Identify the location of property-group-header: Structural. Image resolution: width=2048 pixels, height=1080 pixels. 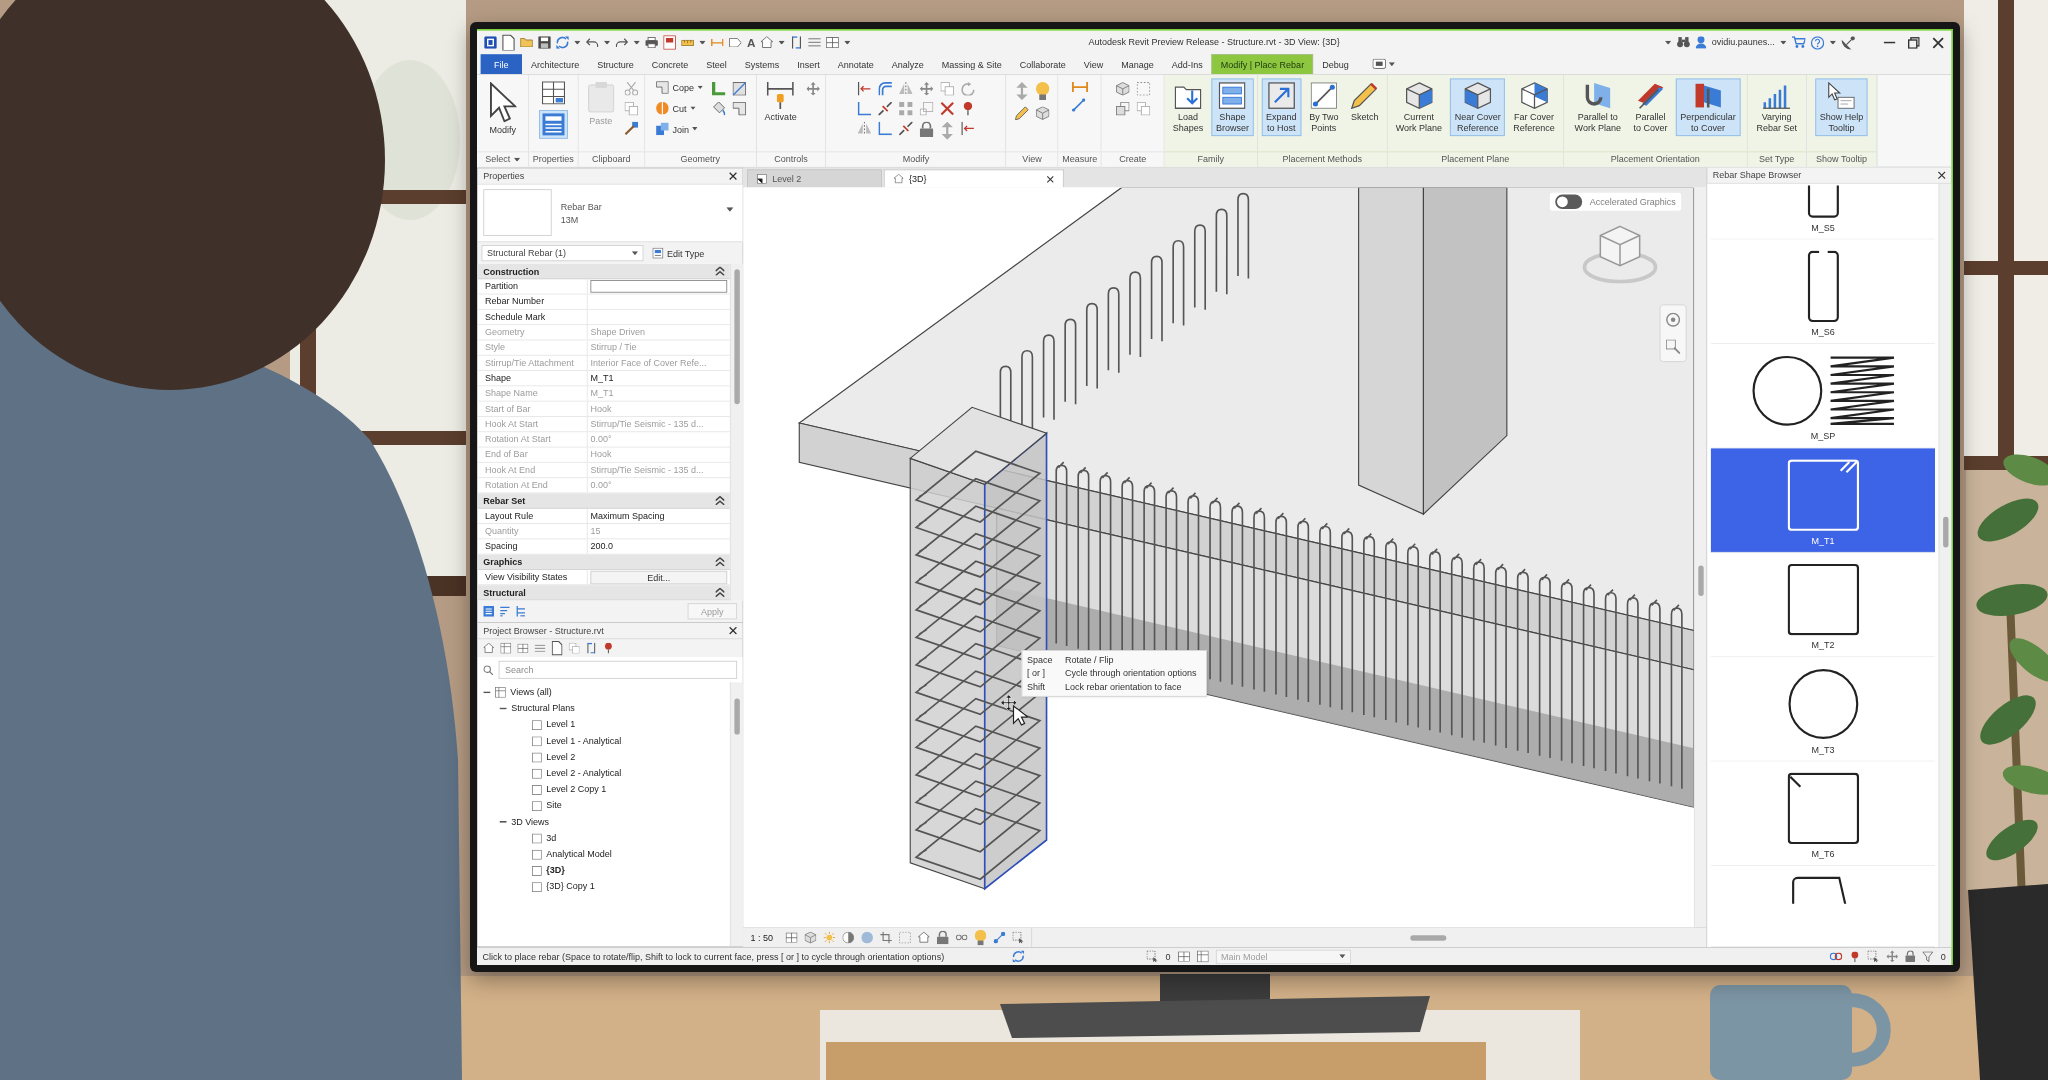
(603, 593).